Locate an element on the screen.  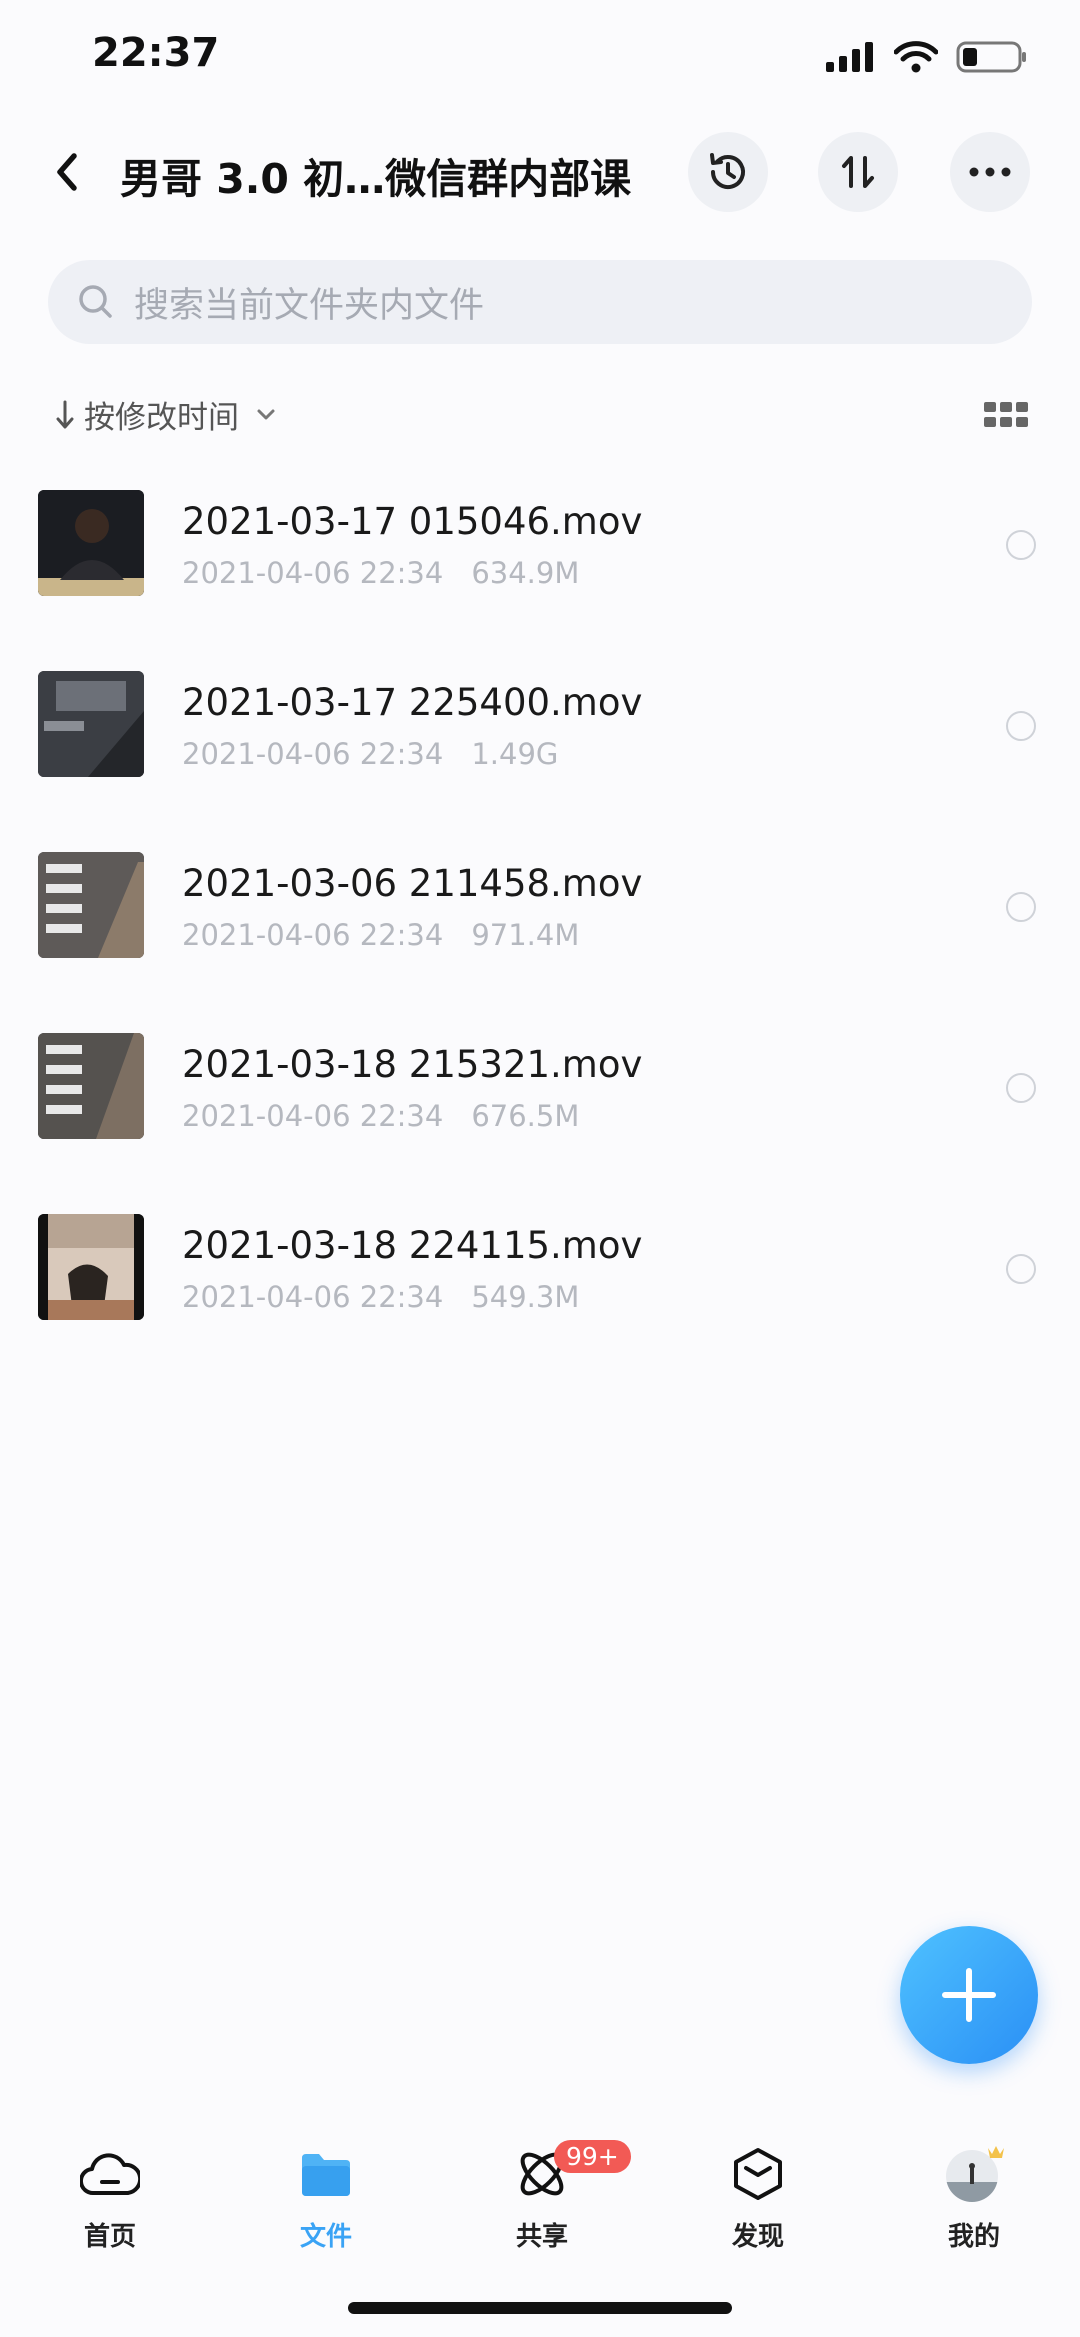
back-icon is located at coordinates (67, 172).